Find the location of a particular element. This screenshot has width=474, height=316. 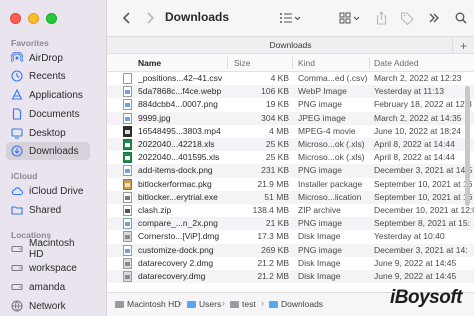

shared-folder-icon is located at coordinates (17, 210).